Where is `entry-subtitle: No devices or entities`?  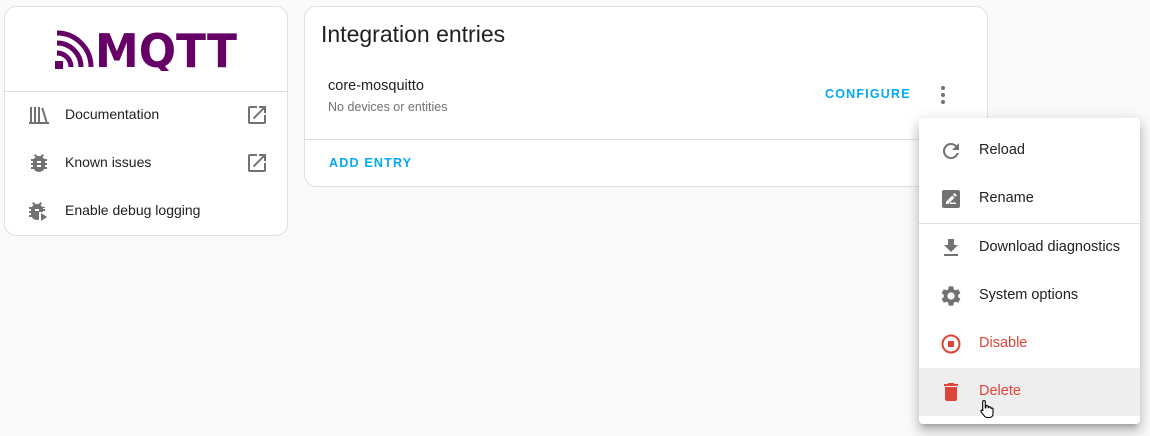 entry-subtitle: No devices or entities is located at coordinates (388, 107).